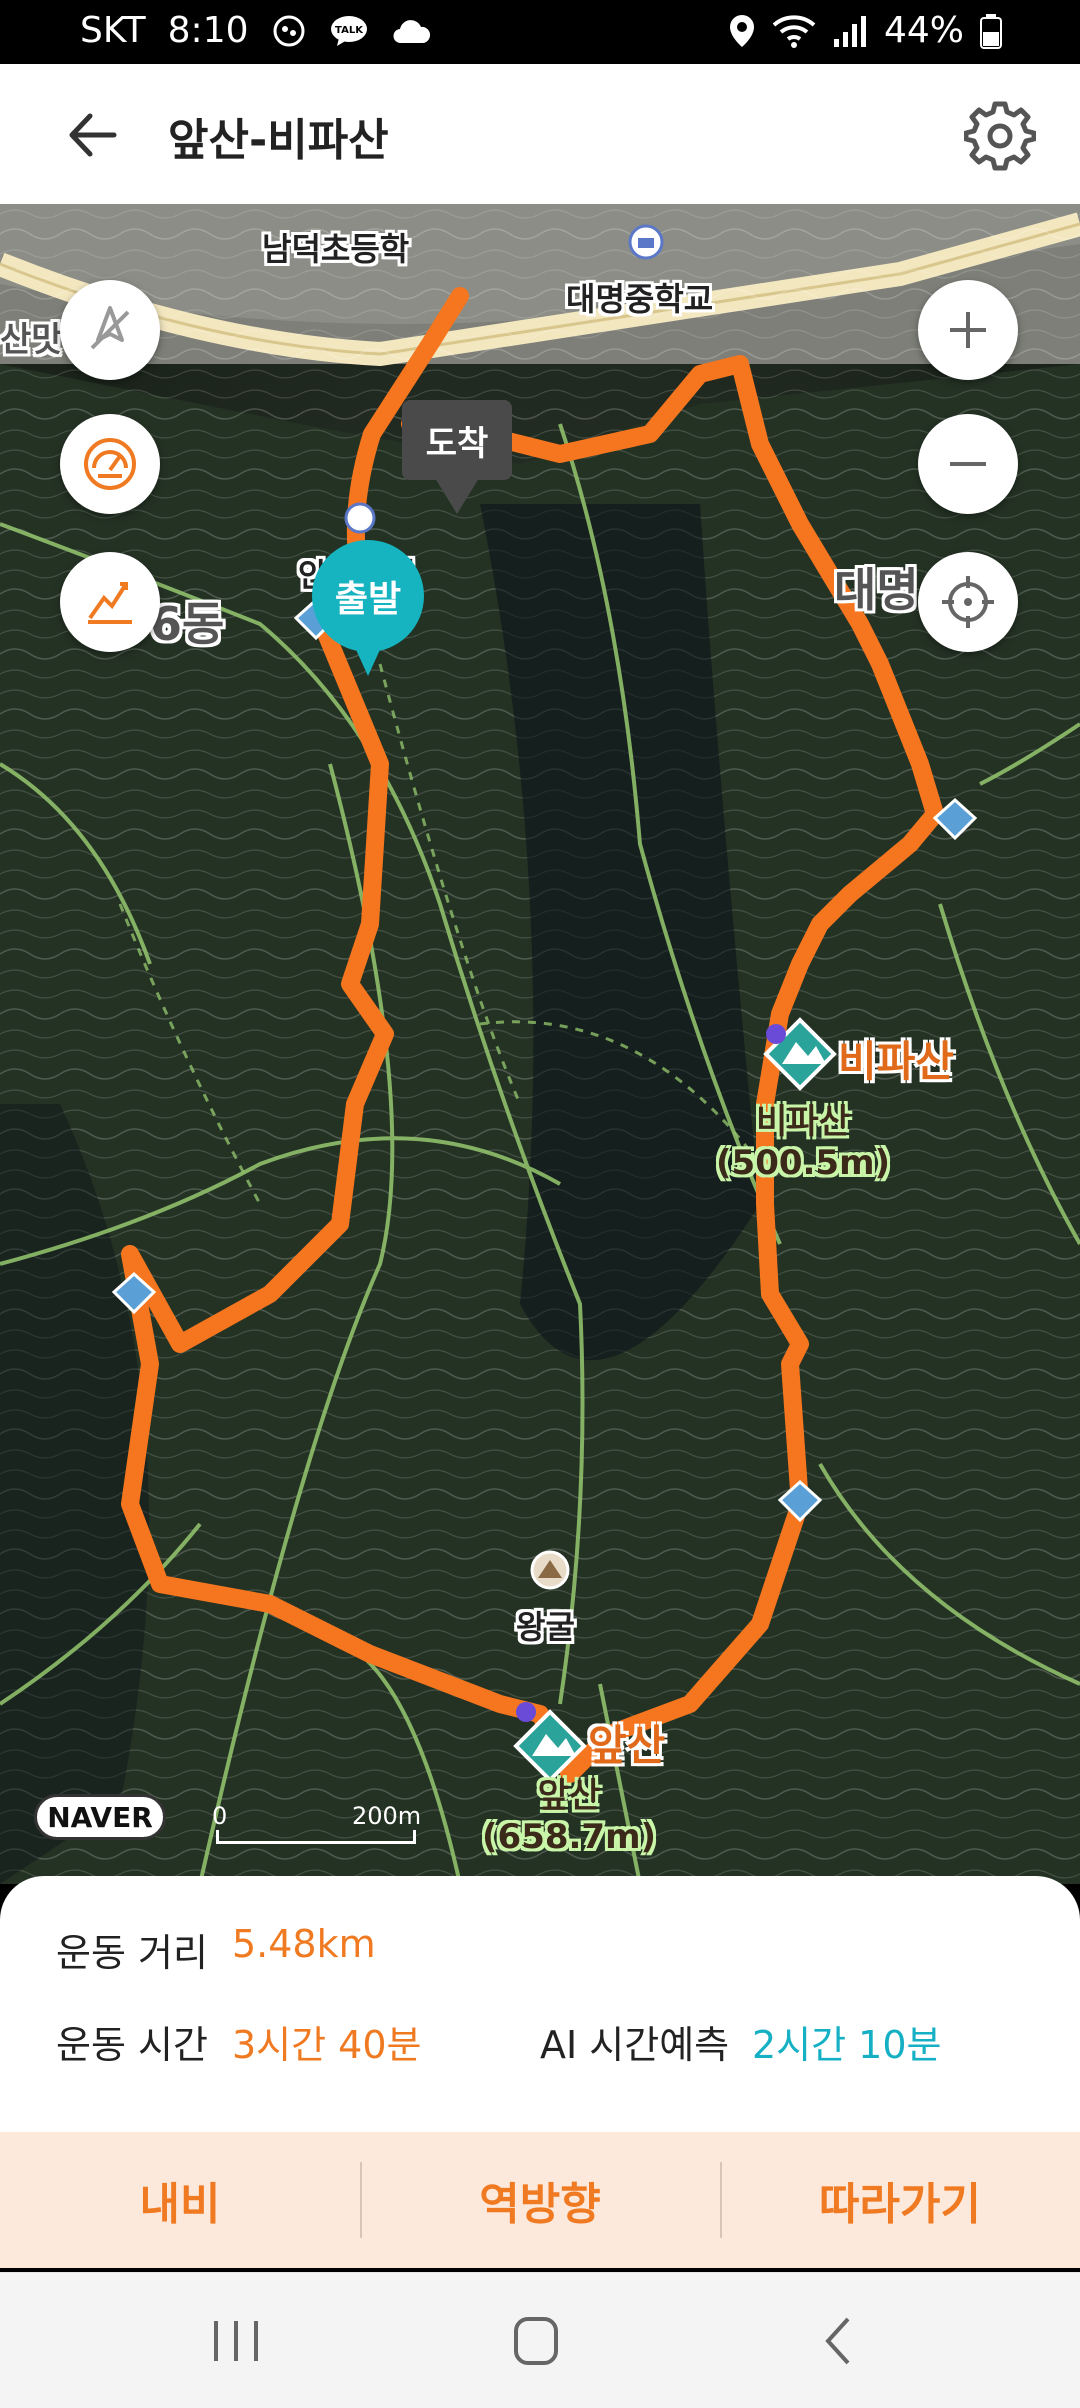 The width and height of the screenshot is (1080, 2408). I want to click on peak-label-apsan: 앞산 (658.7m), so click(569, 1817).